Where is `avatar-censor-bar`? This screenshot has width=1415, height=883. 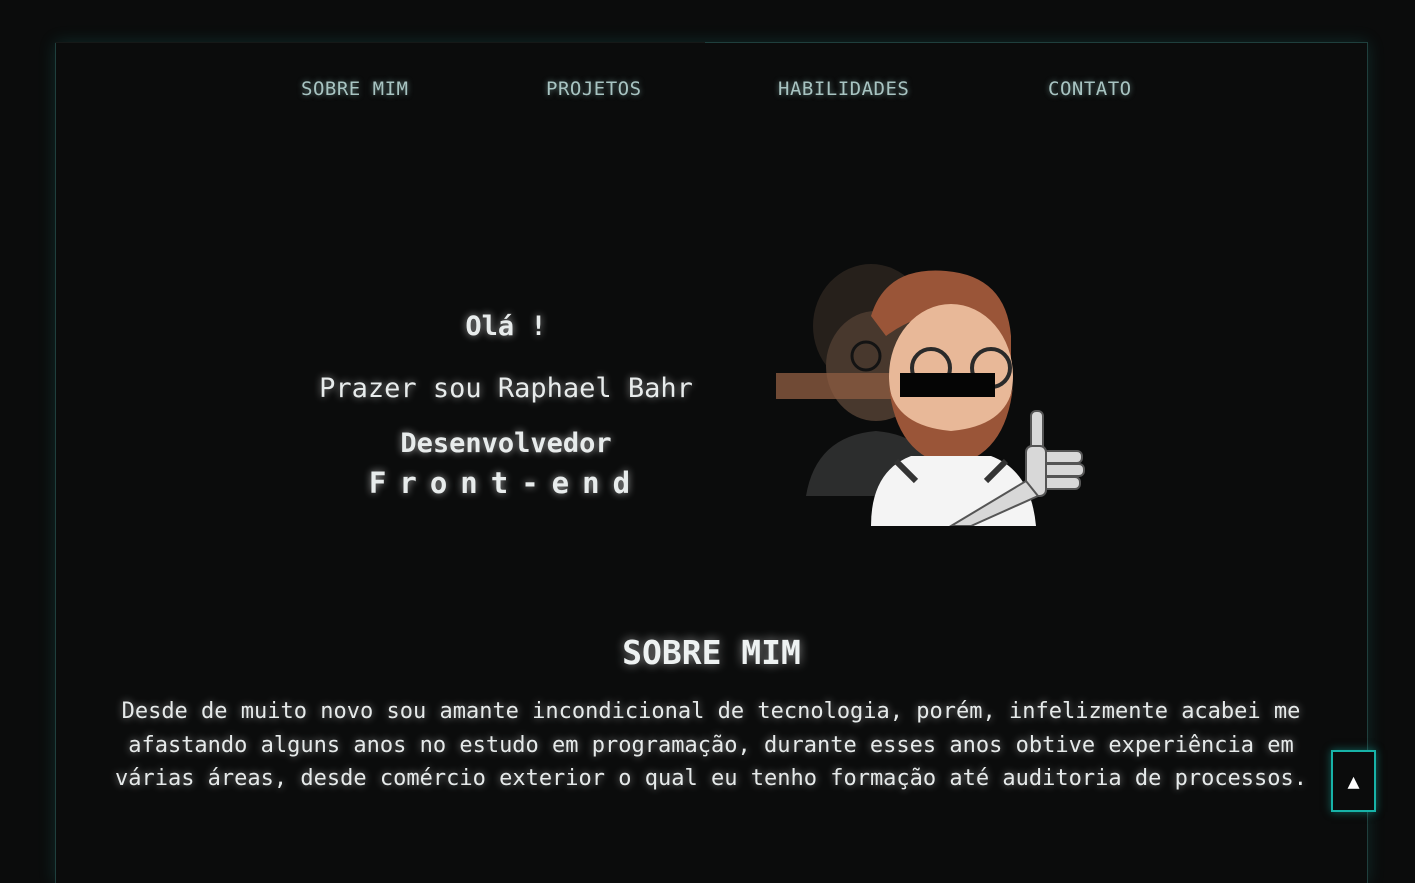
avatar-censor-bar is located at coordinates (947, 385).